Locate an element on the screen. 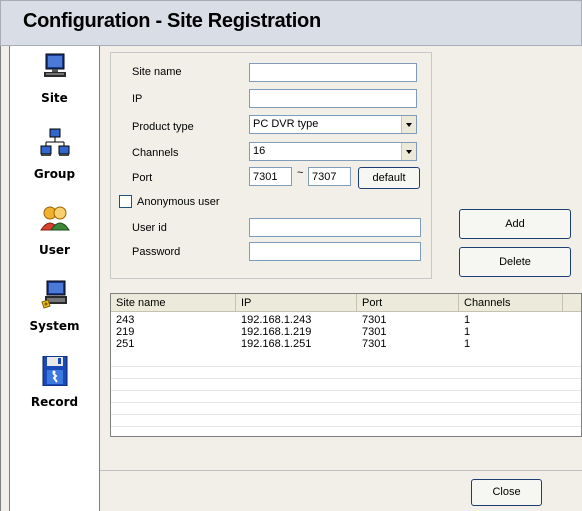 The image size is (582, 511). sidebar-item-label: User is located at coordinates (54, 250).